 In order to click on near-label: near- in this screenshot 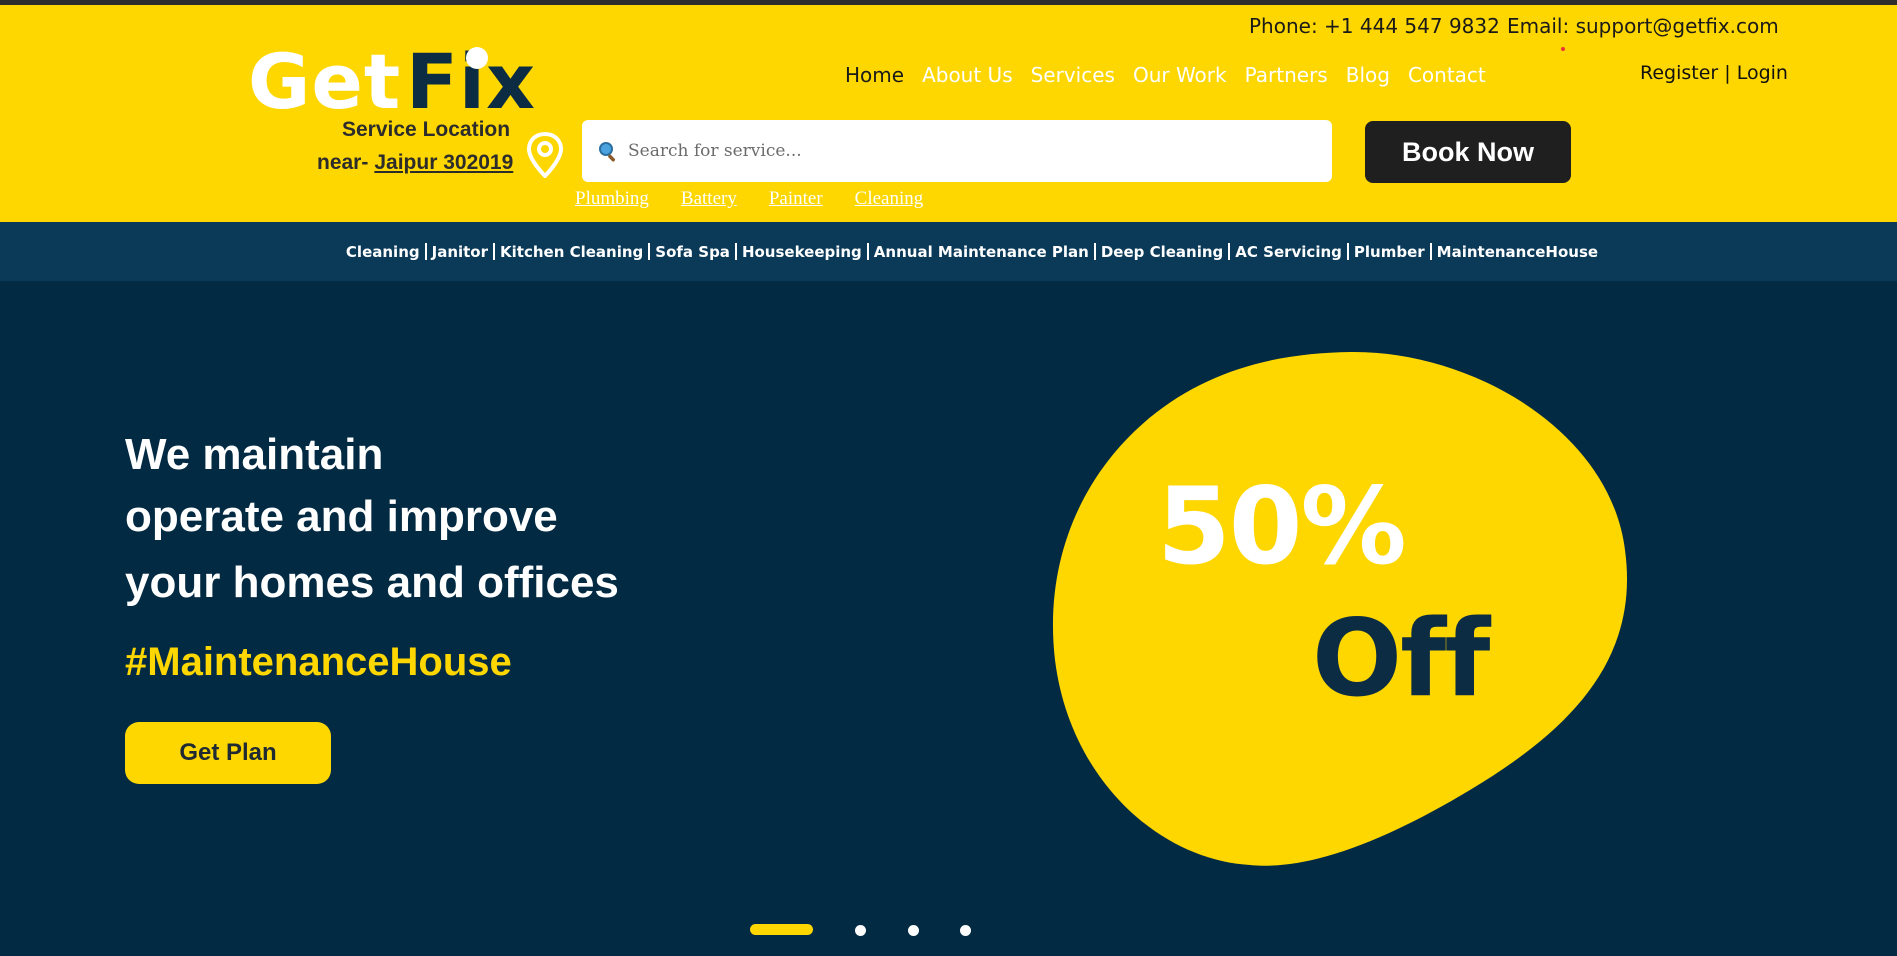, I will do `click(343, 162)`.